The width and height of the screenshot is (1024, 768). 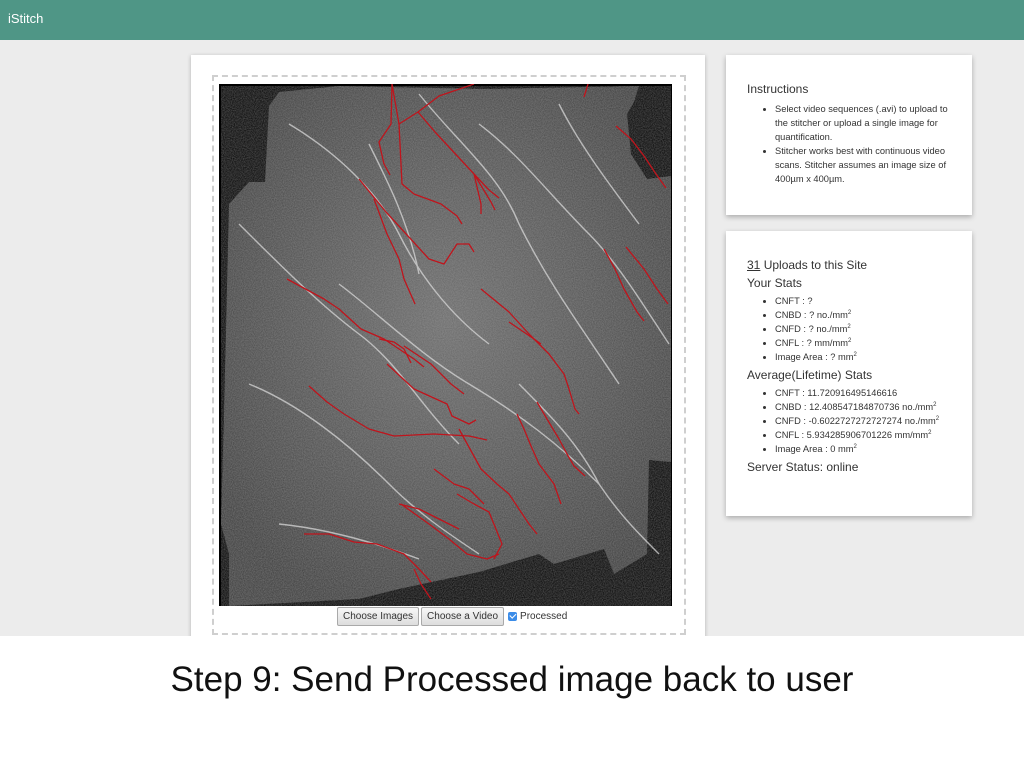 I want to click on brand-logo: iStitch, so click(x=25, y=18).